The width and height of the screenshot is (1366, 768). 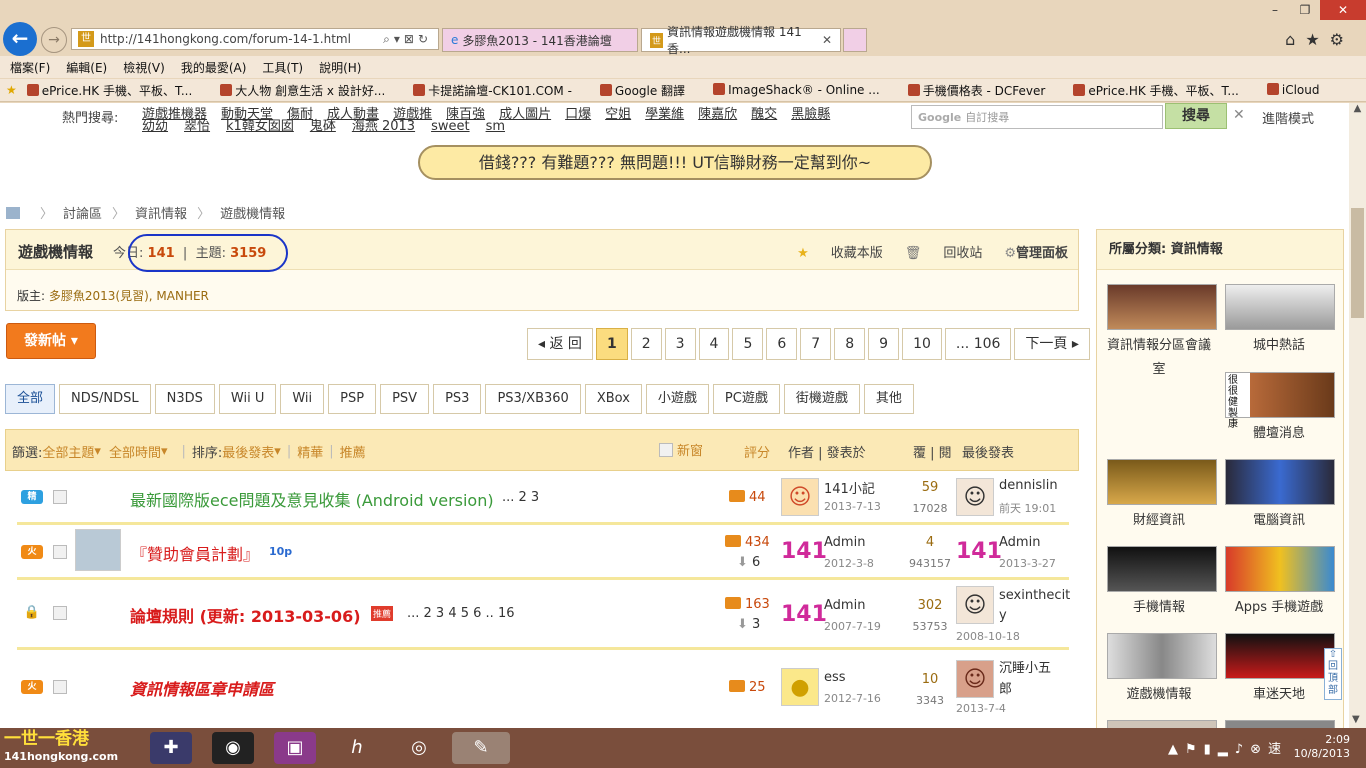 I want to click on restore-button: ❐, so click(x=1305, y=10).